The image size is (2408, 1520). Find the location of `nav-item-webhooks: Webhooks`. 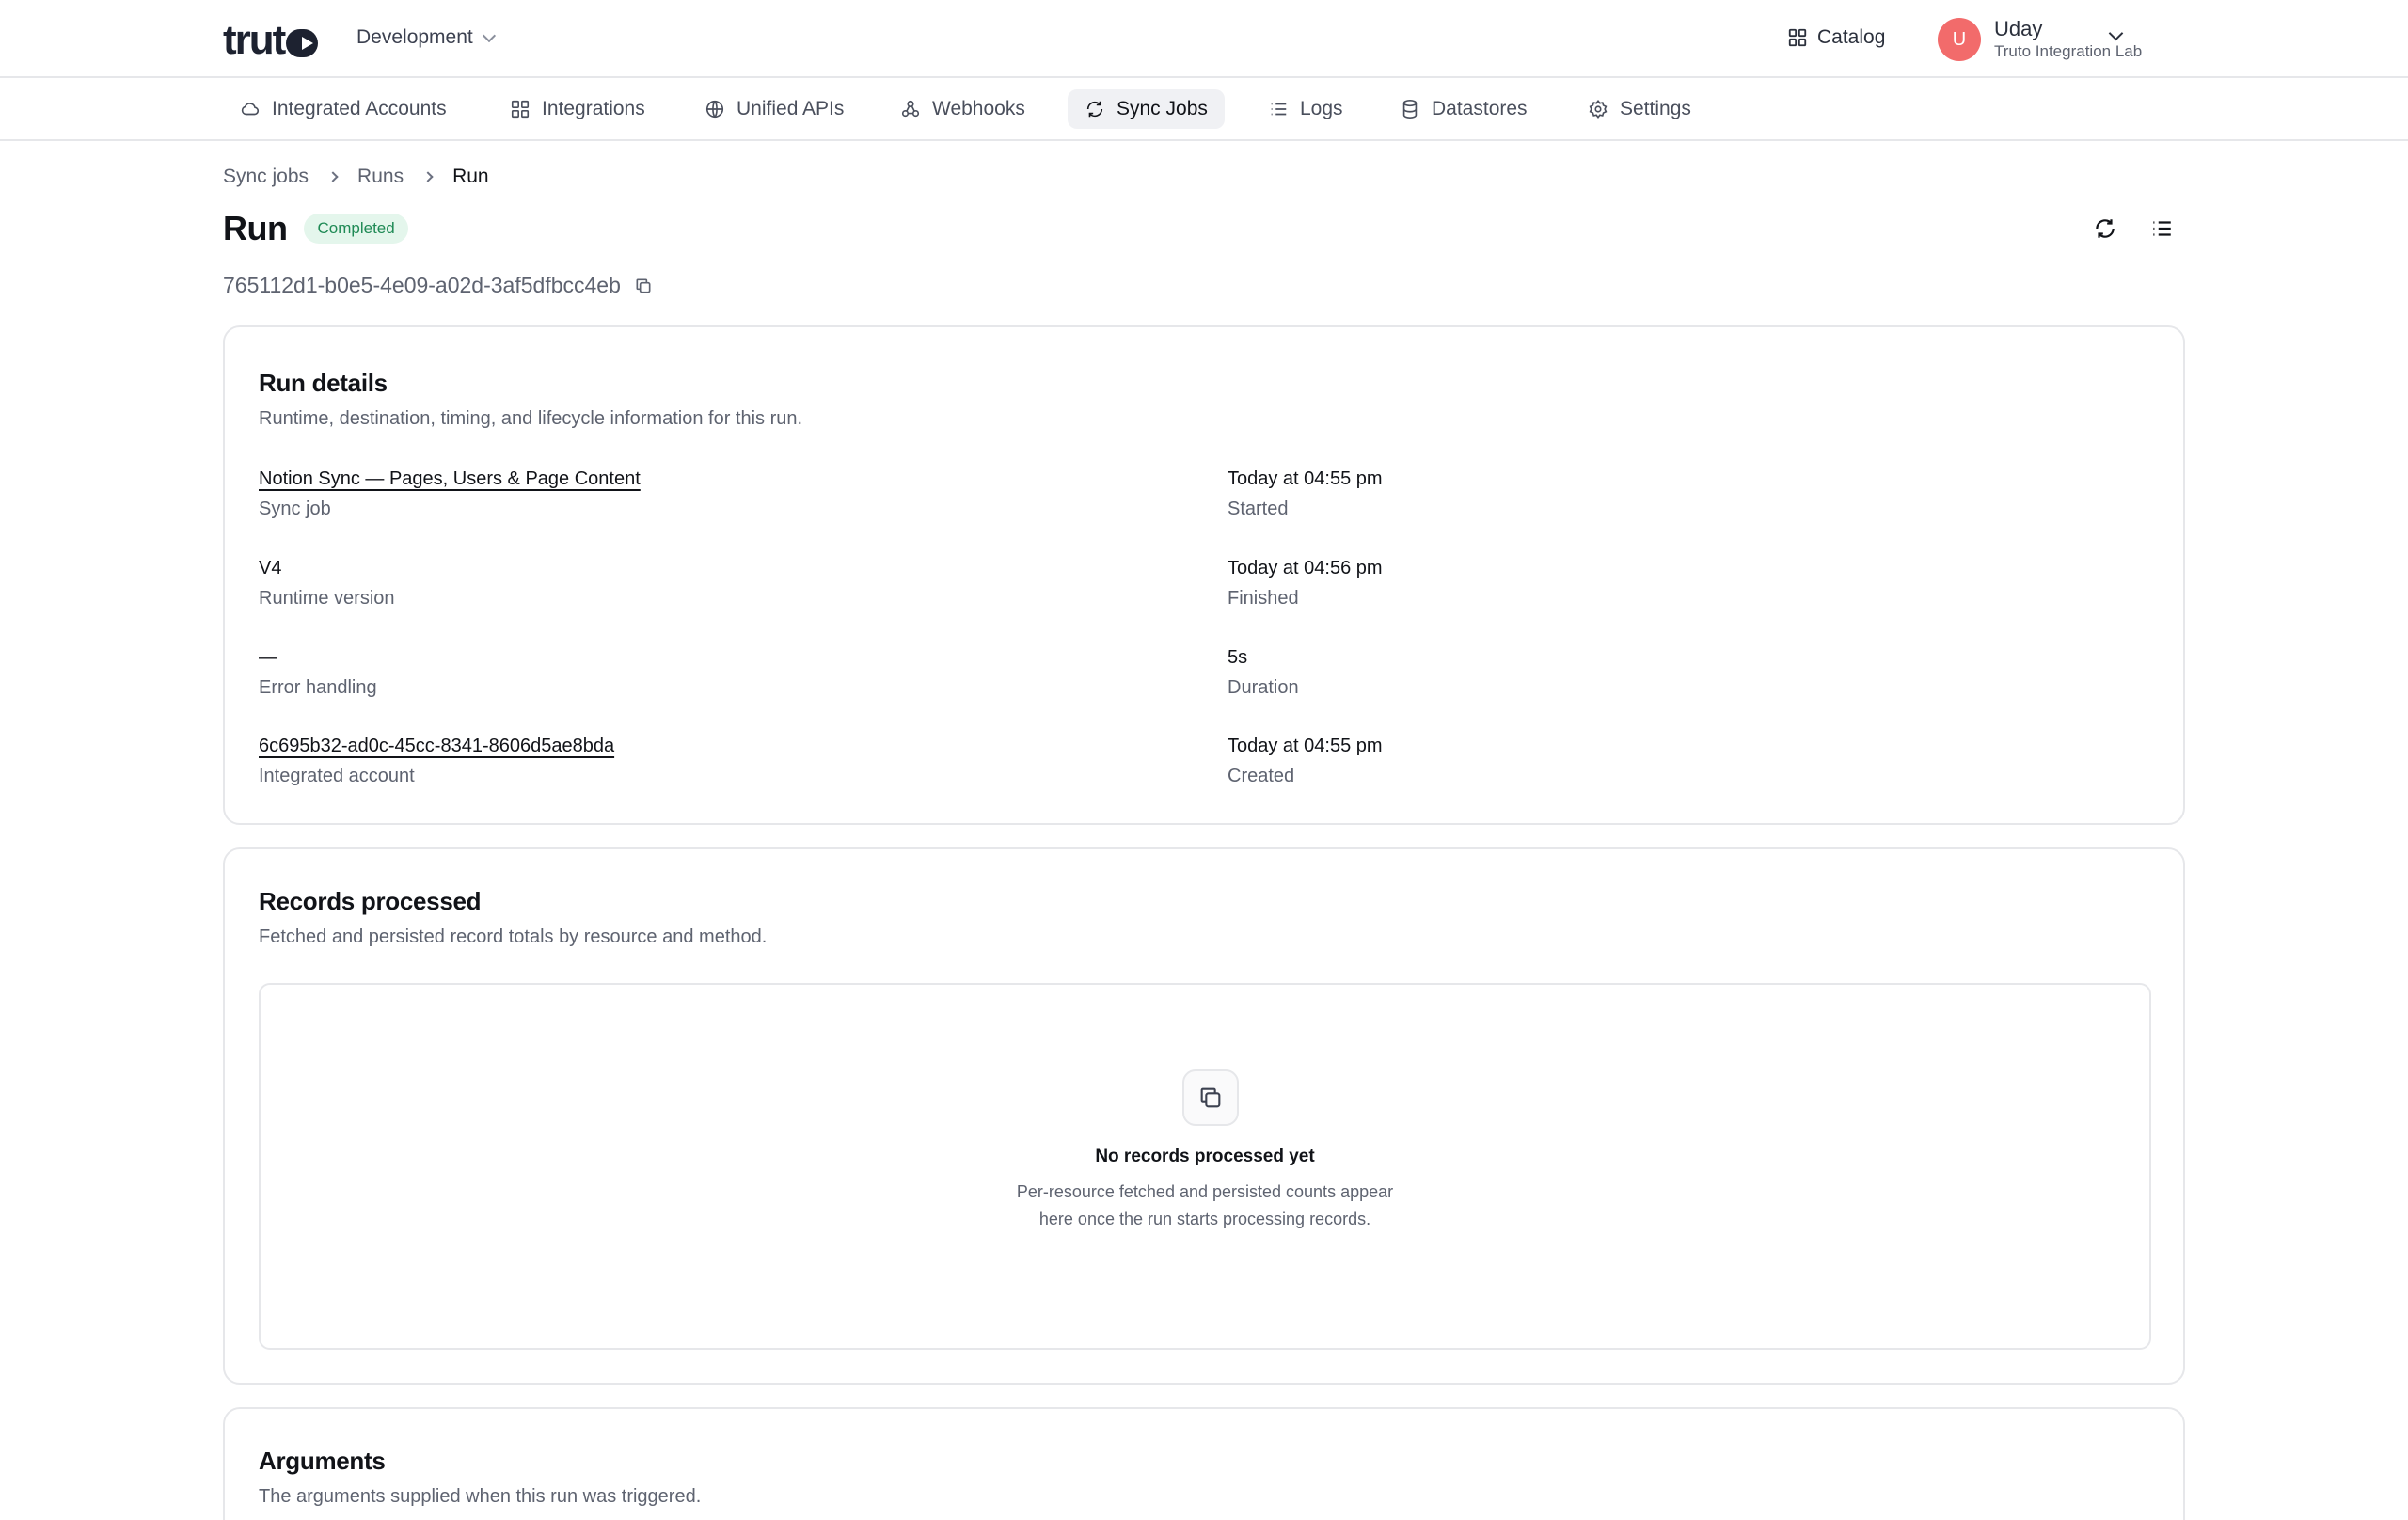

nav-item-webhooks: Webhooks is located at coordinates (963, 109).